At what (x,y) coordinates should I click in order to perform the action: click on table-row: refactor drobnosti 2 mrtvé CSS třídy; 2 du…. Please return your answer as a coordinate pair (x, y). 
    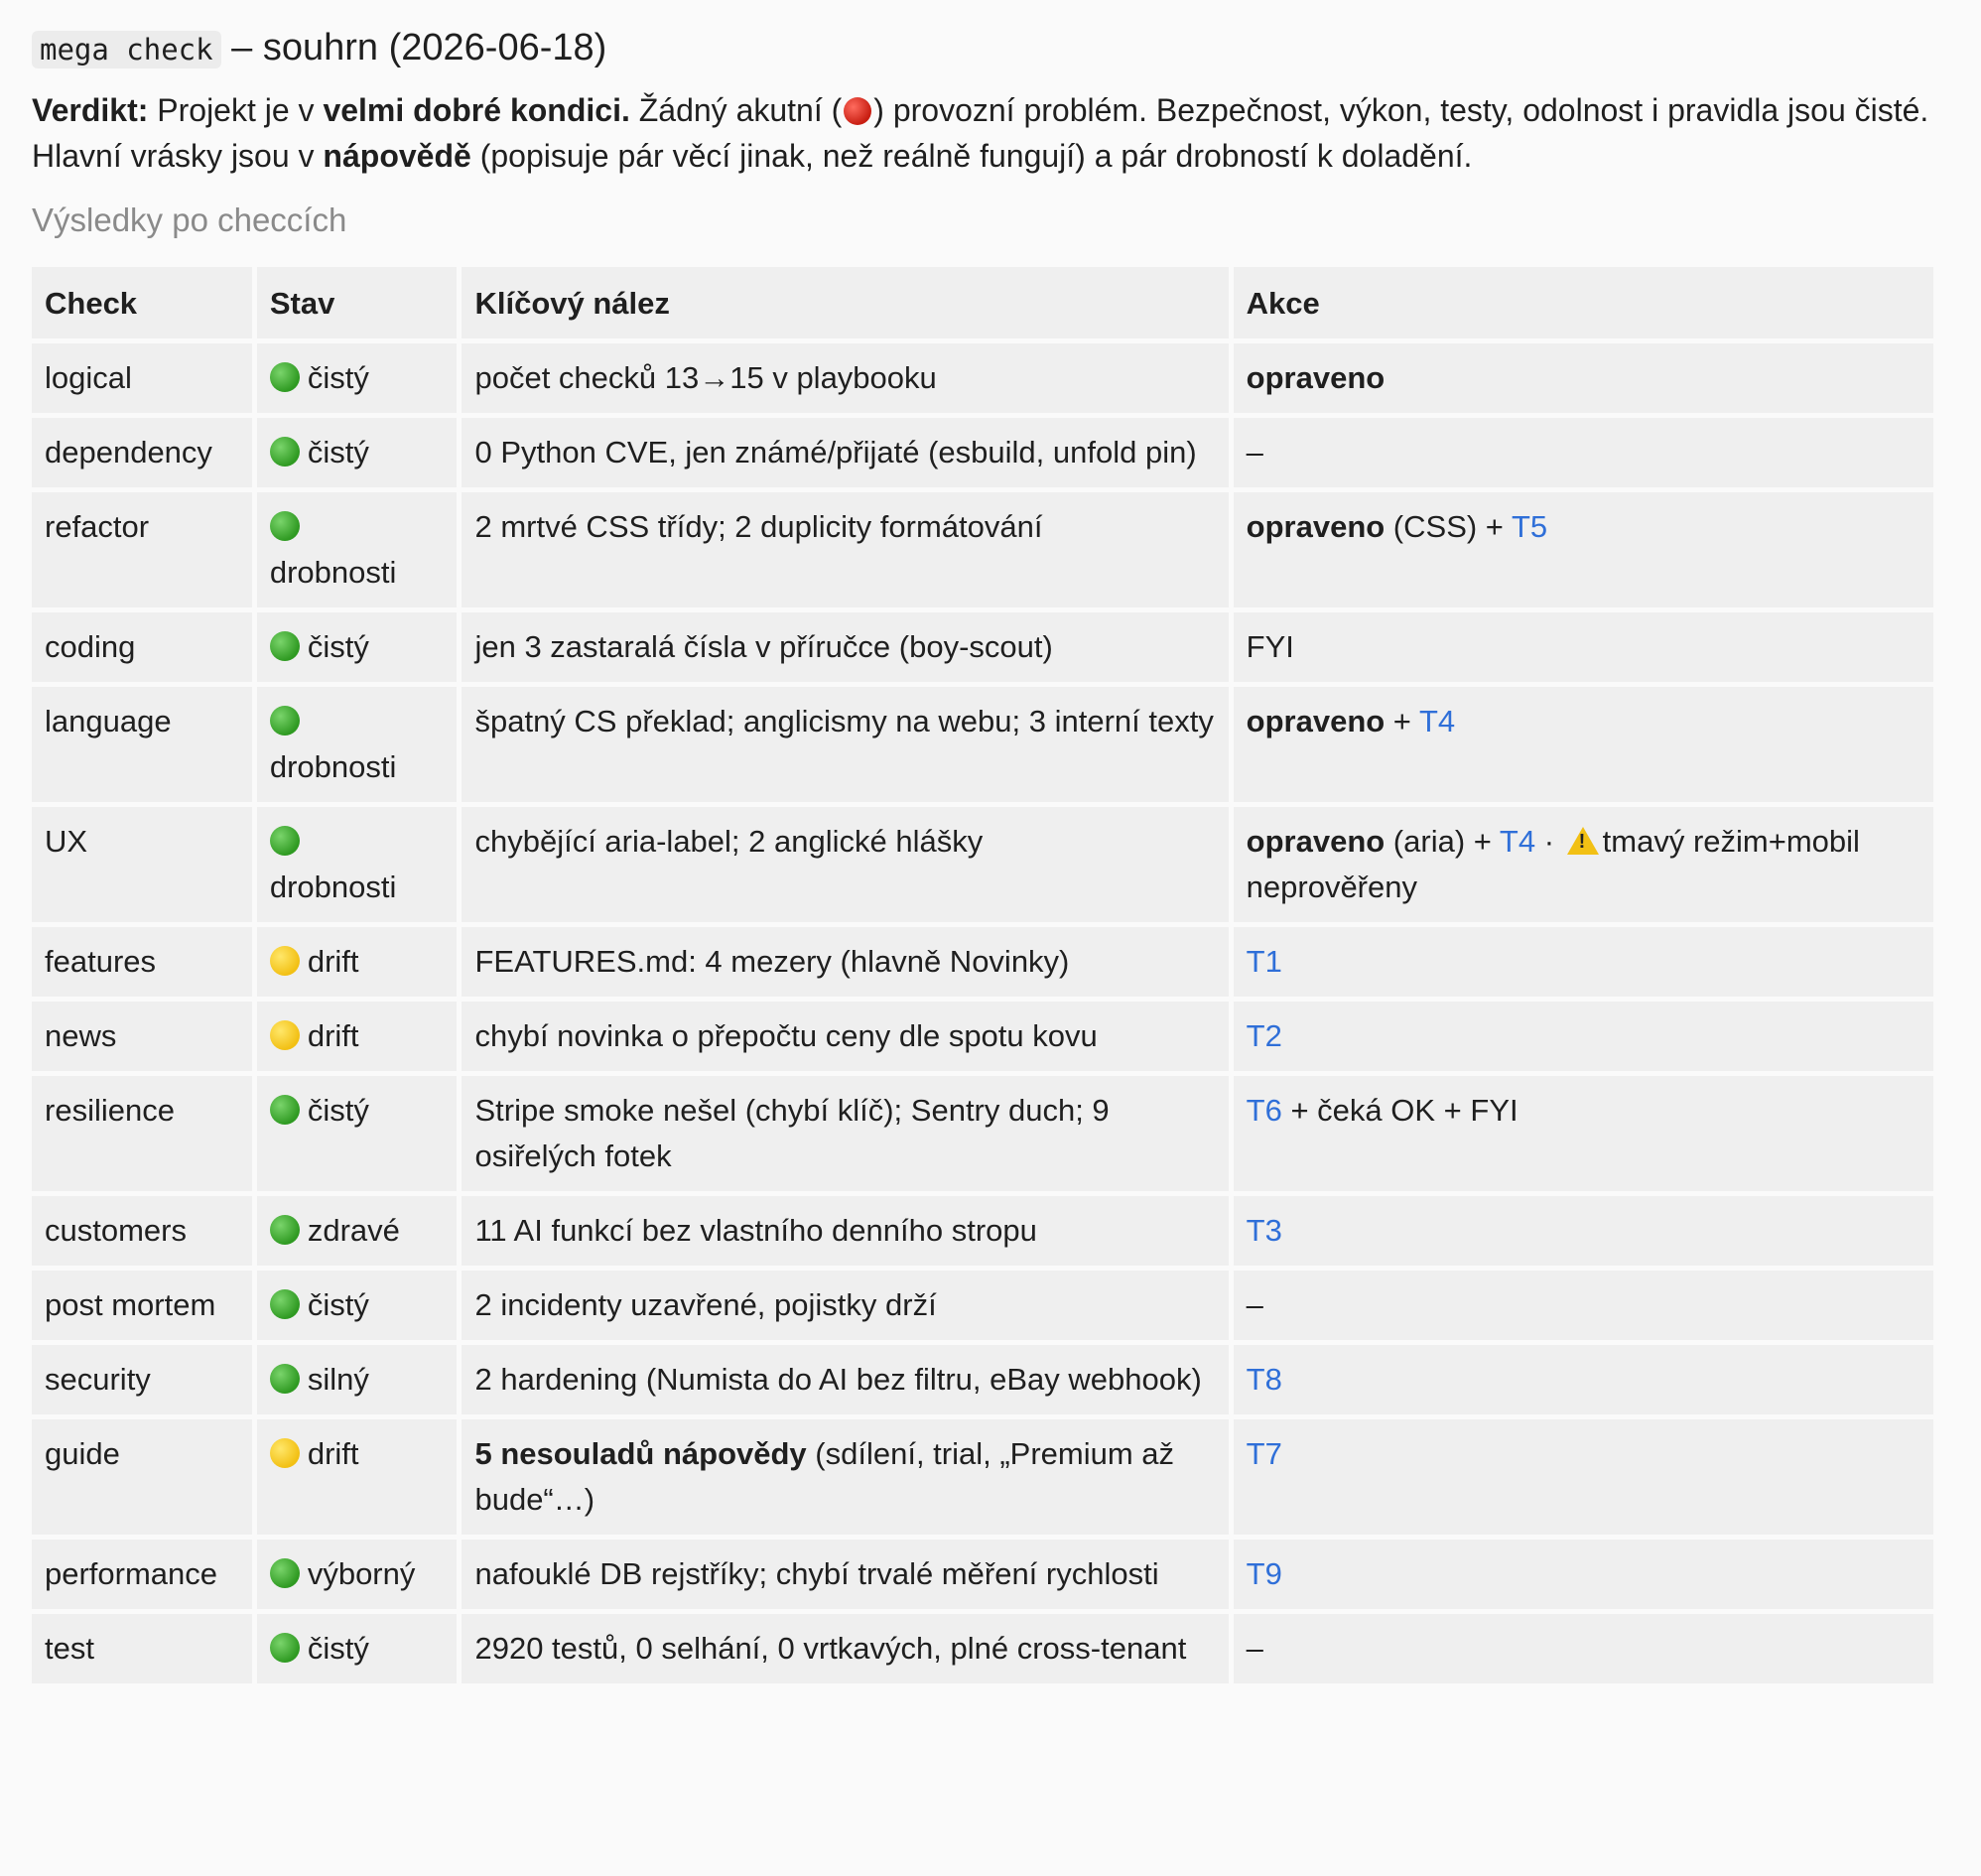
    Looking at the image, I should click on (982, 549).